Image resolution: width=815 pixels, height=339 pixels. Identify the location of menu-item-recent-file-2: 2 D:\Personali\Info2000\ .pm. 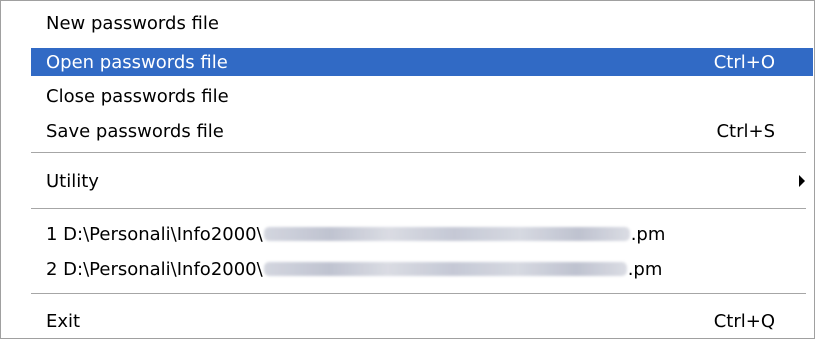
(422, 269).